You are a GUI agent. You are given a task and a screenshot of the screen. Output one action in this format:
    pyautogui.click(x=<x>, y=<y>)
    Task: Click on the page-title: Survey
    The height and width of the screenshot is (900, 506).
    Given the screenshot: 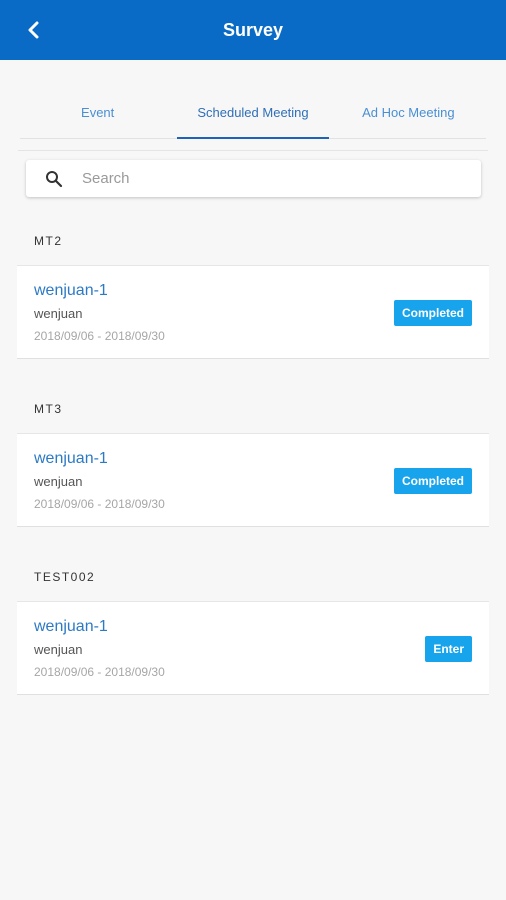 What is the action you would take?
    pyautogui.click(x=253, y=29)
    